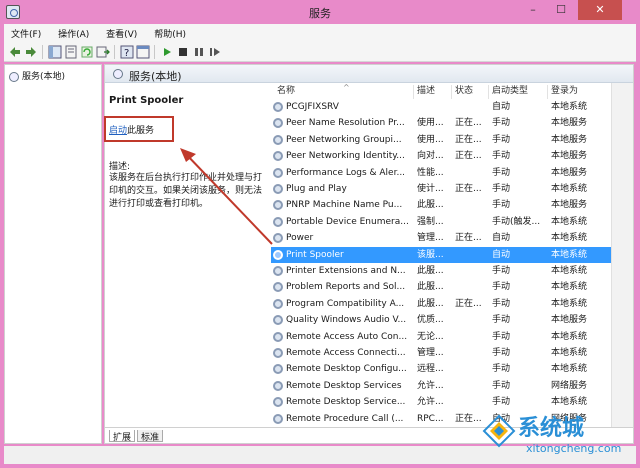 Image resolution: width=640 pixels, height=468 pixels. I want to click on column-header-description: 描述, so click(426, 91).